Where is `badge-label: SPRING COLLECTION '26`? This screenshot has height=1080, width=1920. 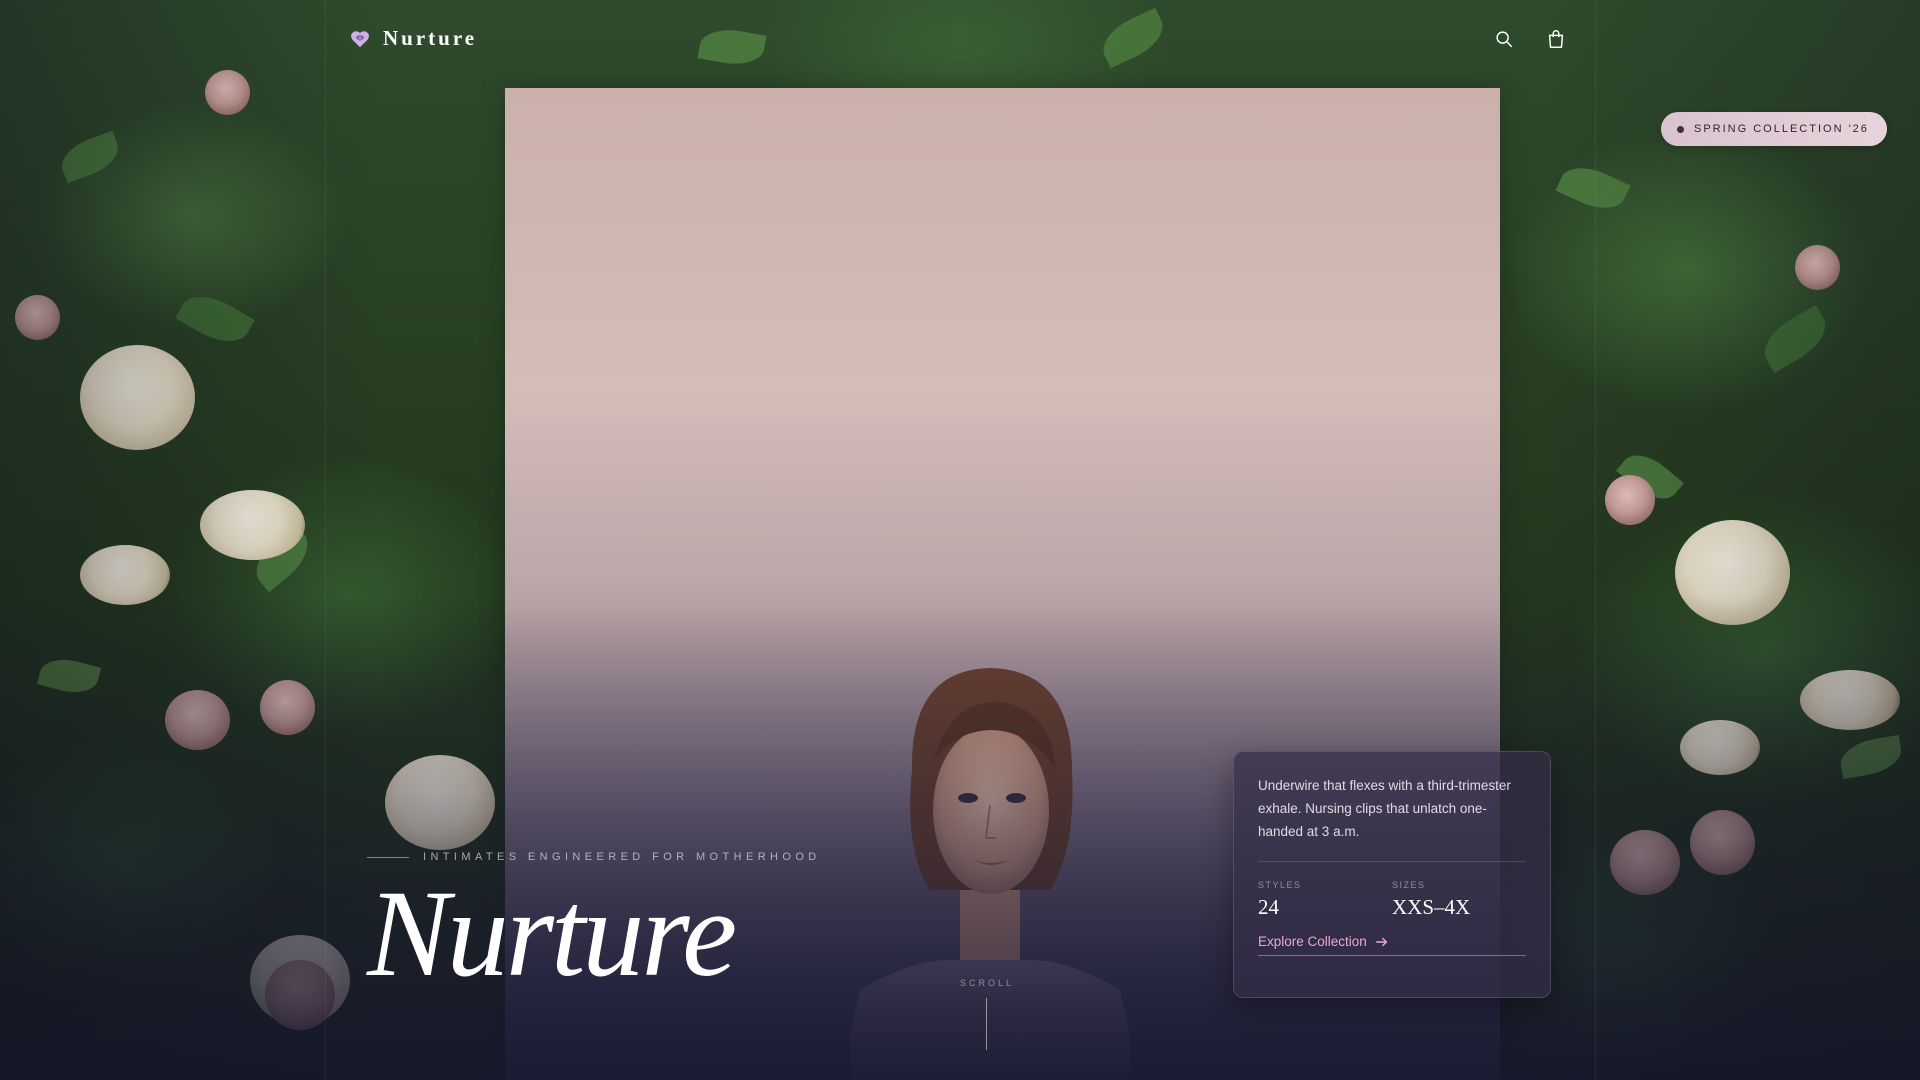 badge-label: SPRING COLLECTION '26 is located at coordinates (1781, 129).